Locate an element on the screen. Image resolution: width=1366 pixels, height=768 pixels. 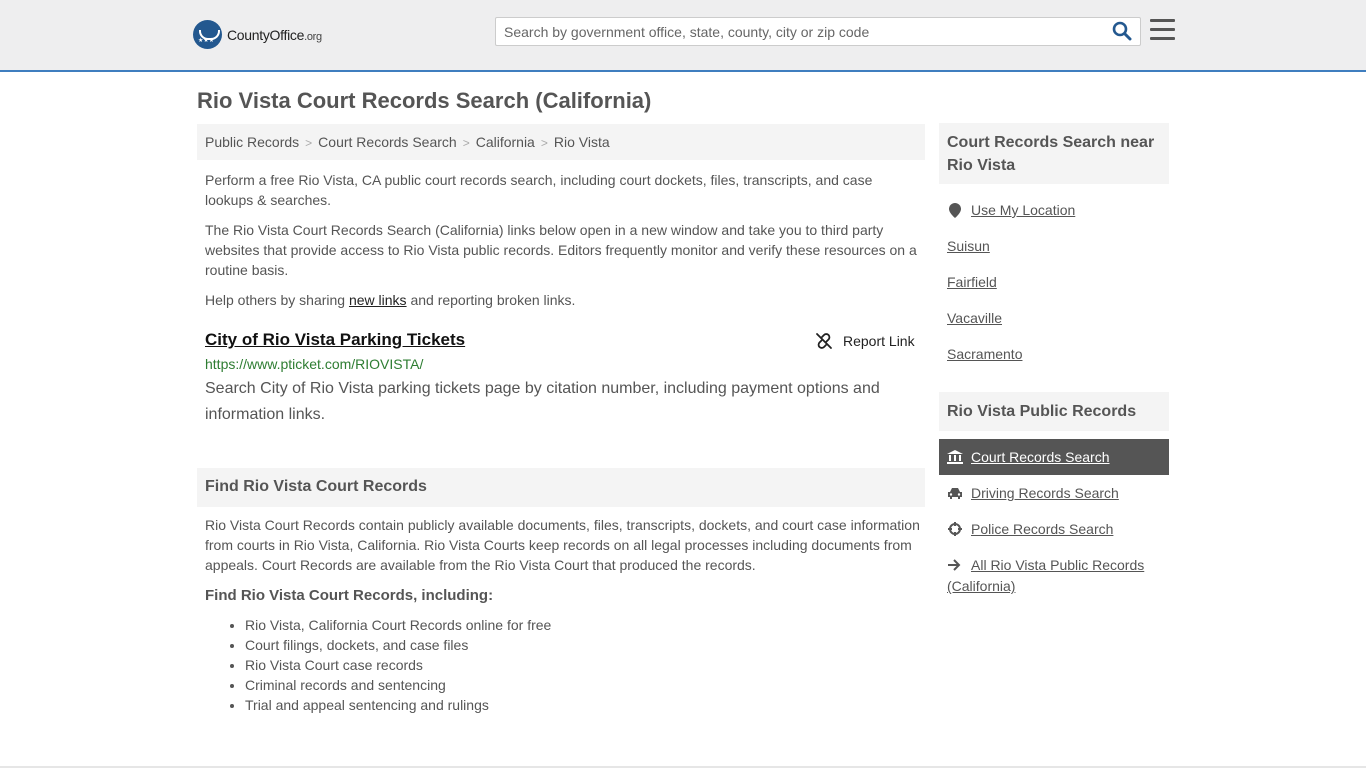
nearby-link-sacramento: Sacramento is located at coordinates (984, 354).